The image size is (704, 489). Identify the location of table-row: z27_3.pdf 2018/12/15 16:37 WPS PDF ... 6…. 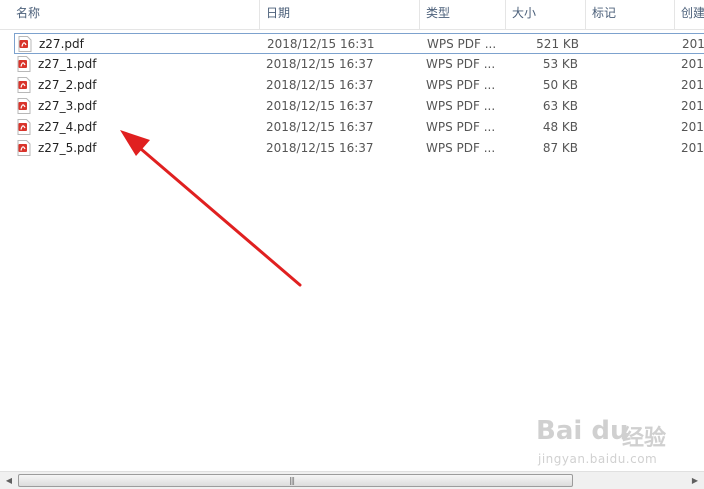
(359, 106).